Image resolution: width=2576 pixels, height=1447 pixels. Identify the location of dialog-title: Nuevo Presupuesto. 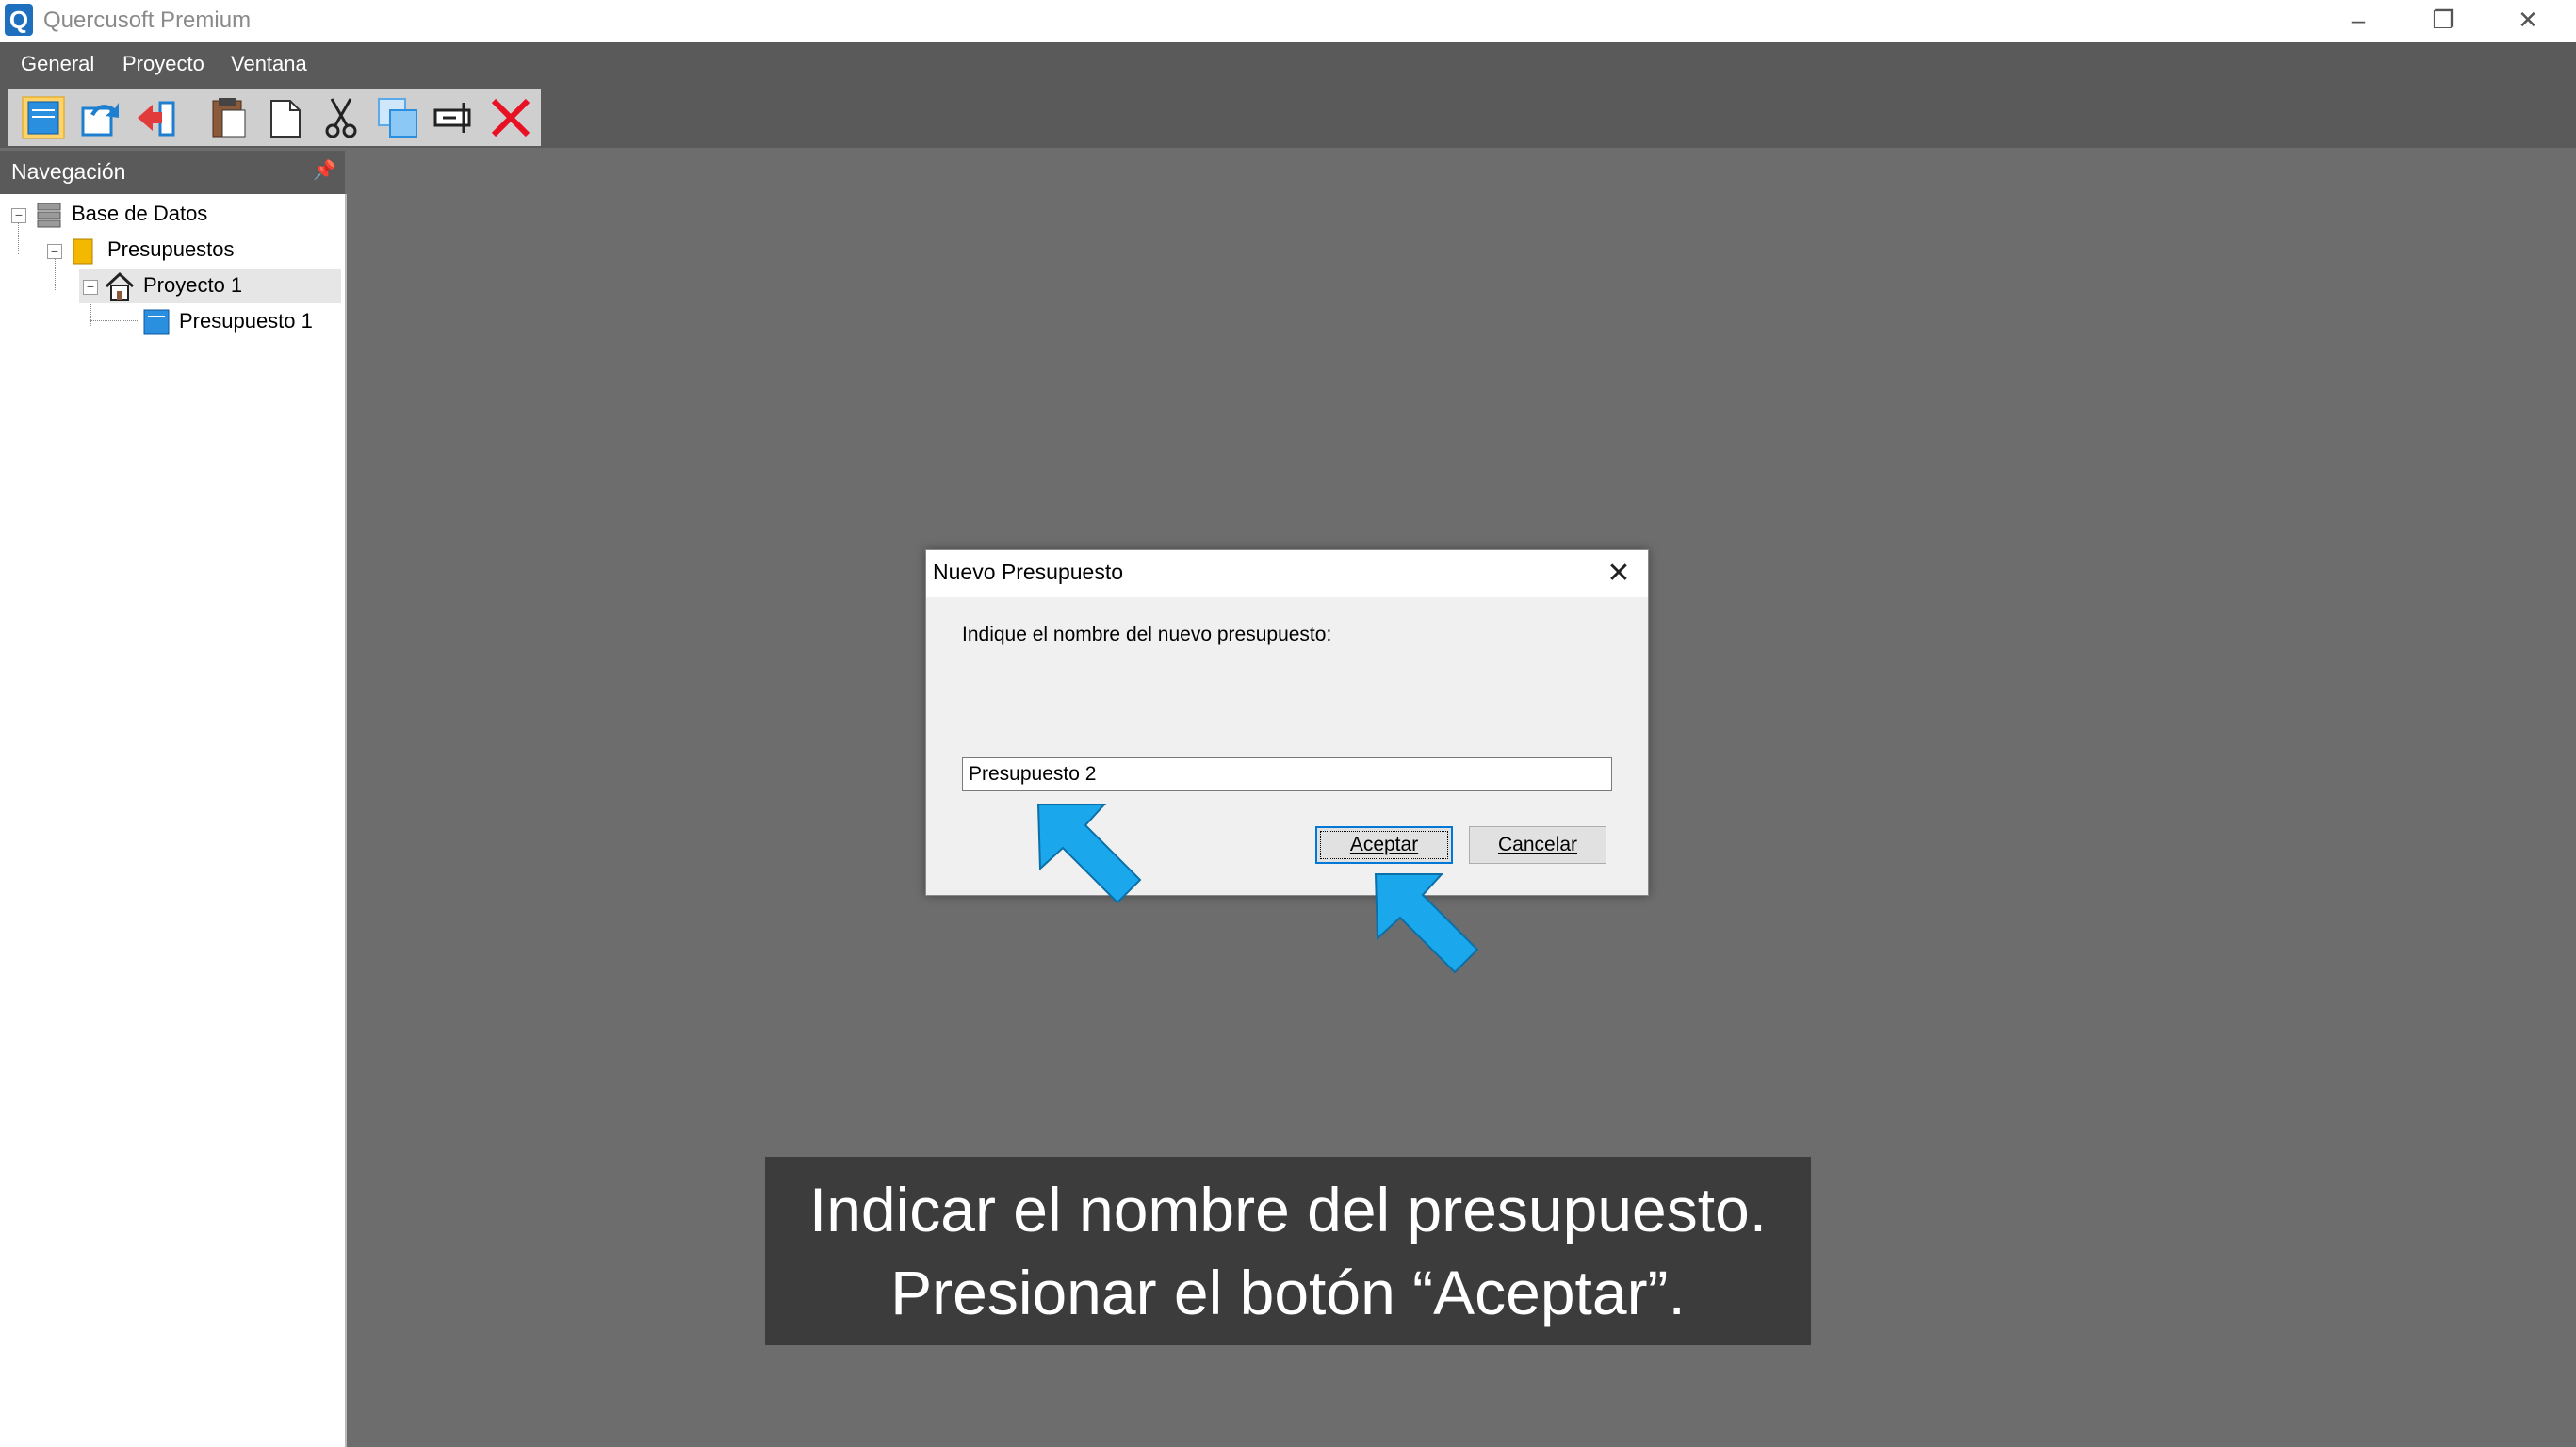
(1028, 572).